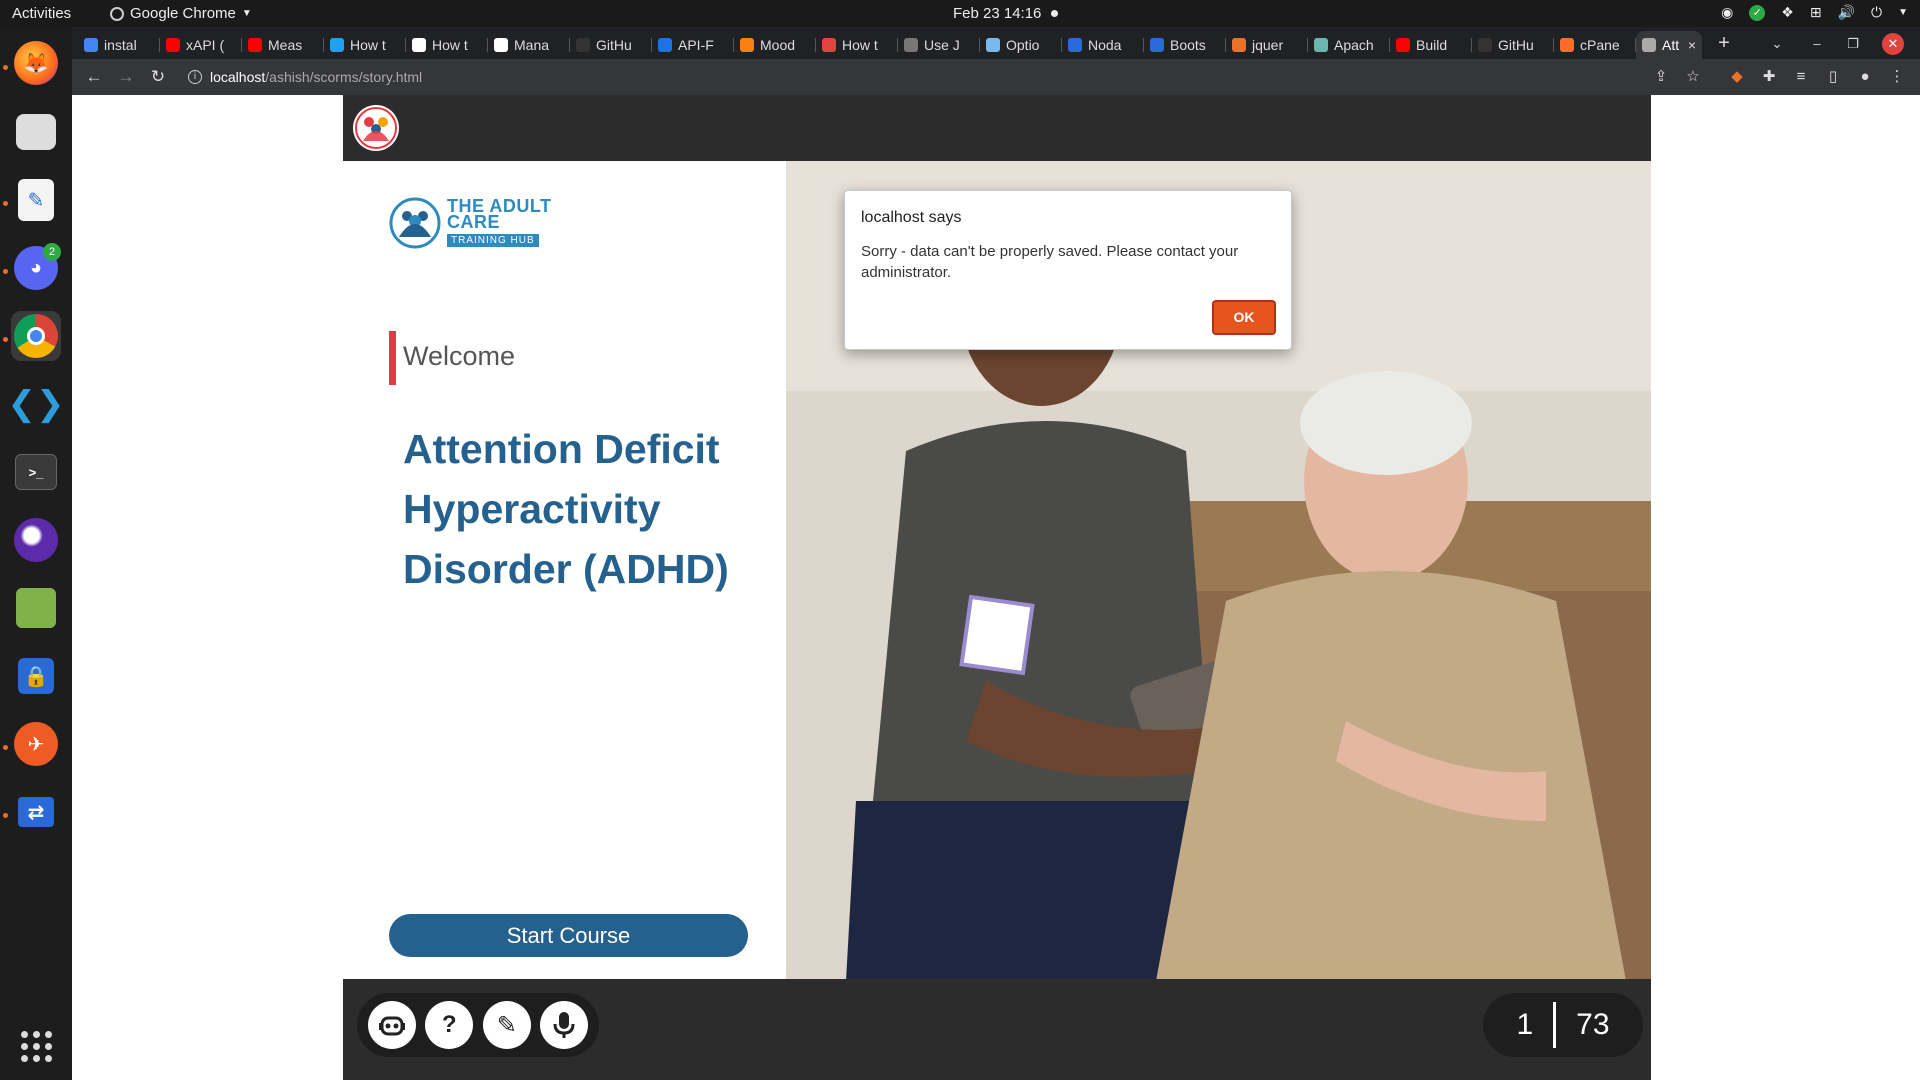 This screenshot has height=1080, width=1920. Describe the element at coordinates (36, 268) in the screenshot. I see `dock-discord: ◕ 2` at that location.